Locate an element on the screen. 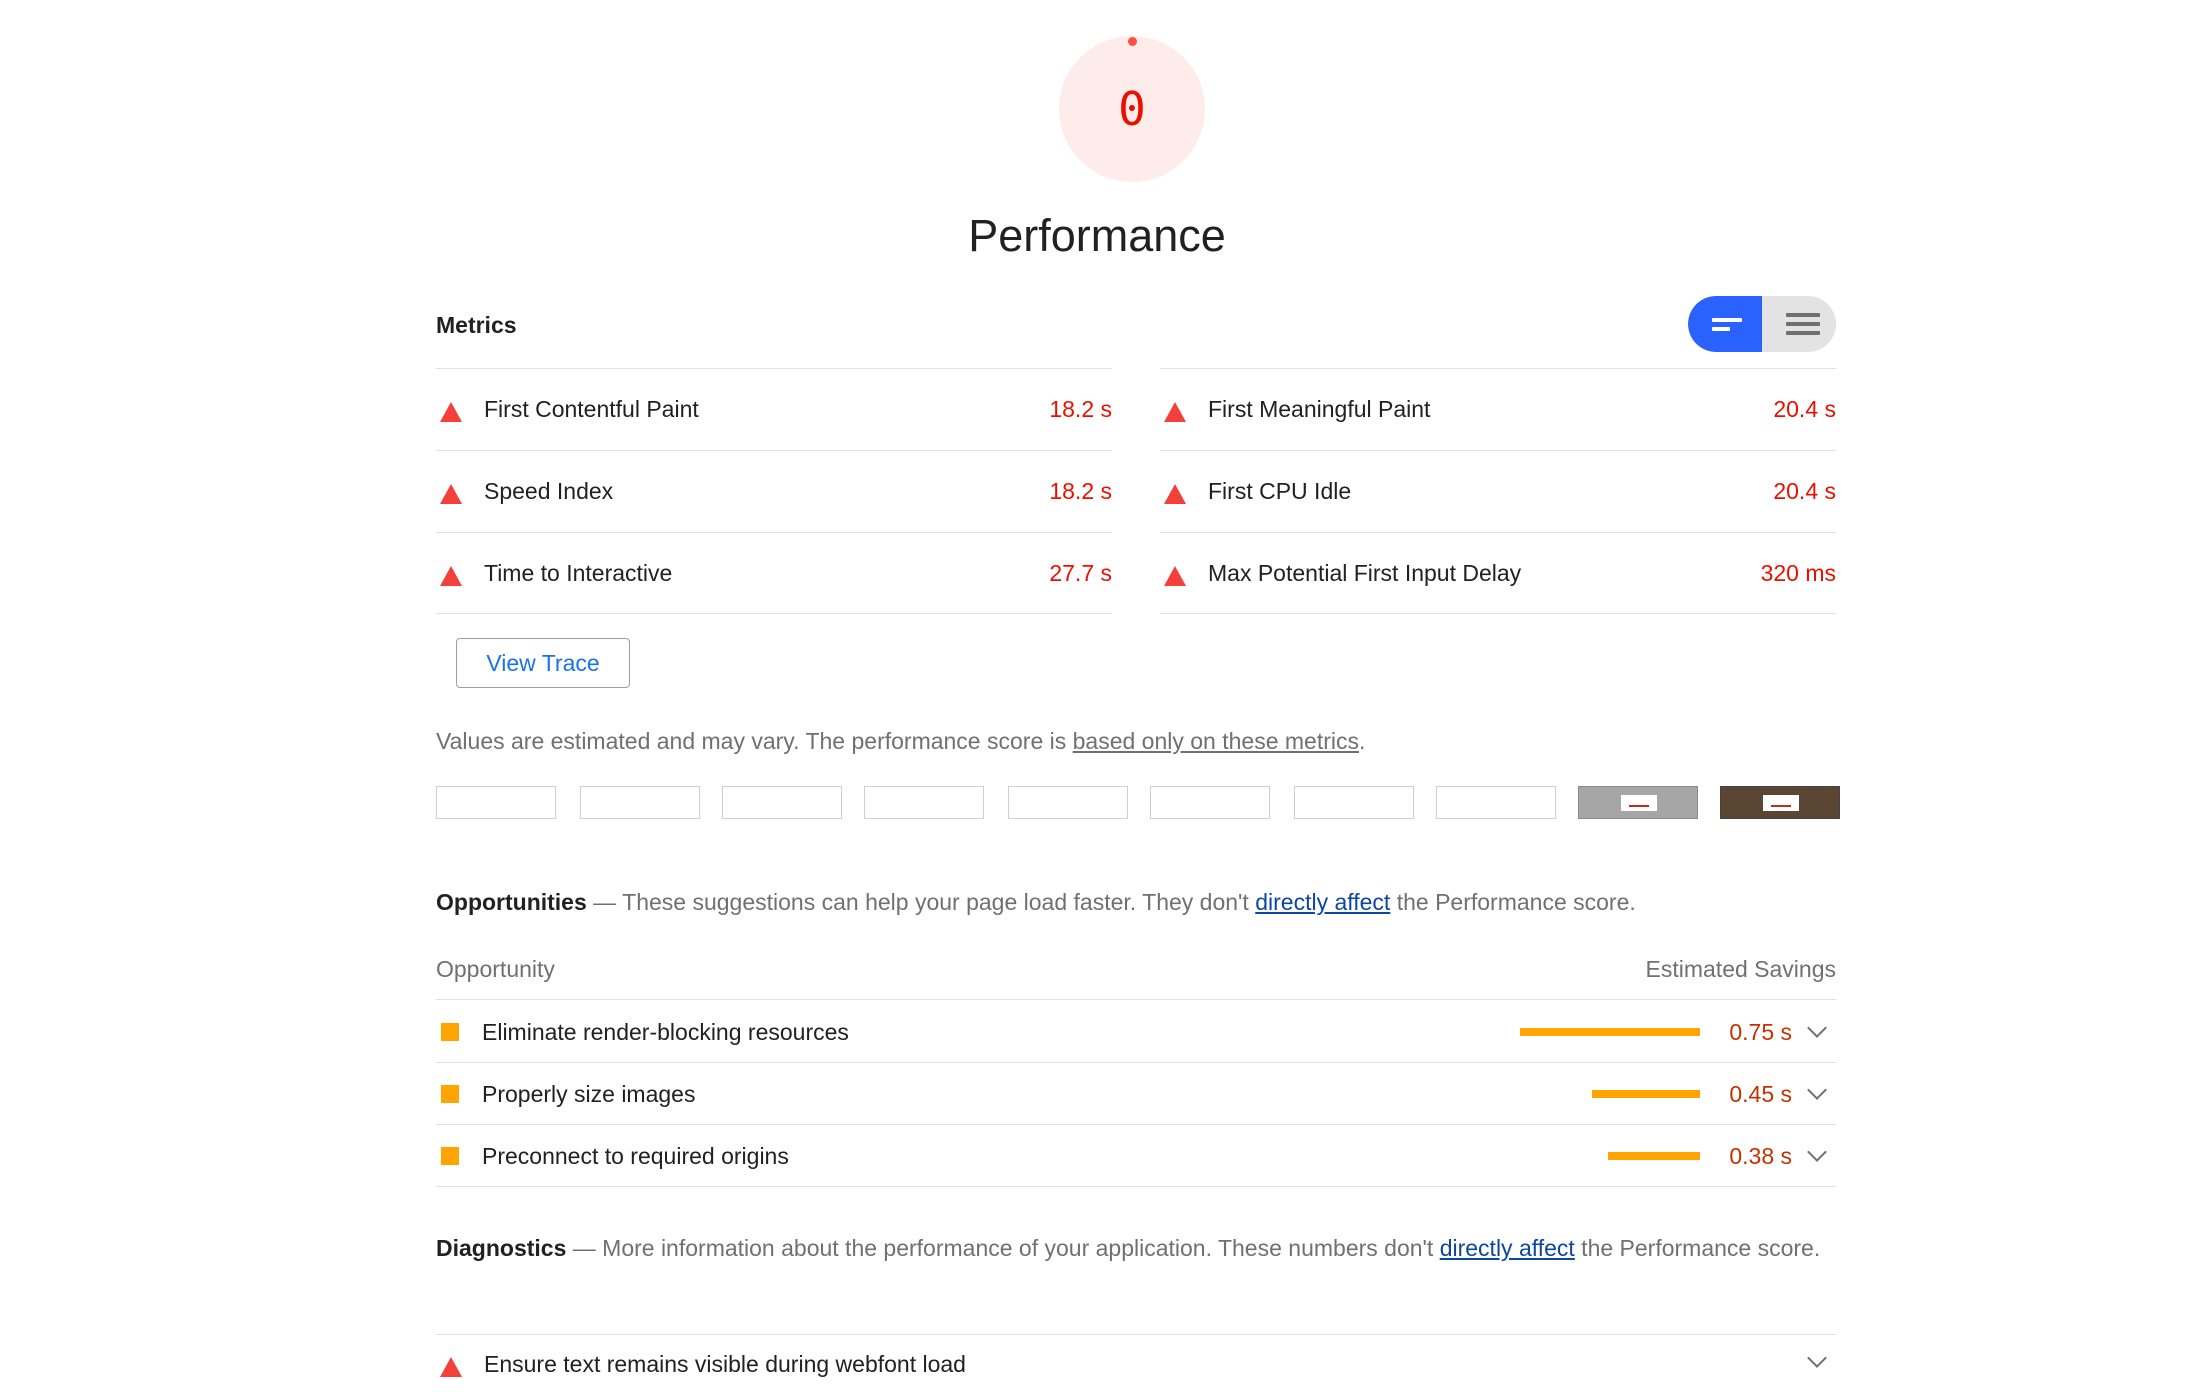 This screenshot has width=2194, height=1392. opportunities-desc-end: the Performance score. is located at coordinates (1513, 902).